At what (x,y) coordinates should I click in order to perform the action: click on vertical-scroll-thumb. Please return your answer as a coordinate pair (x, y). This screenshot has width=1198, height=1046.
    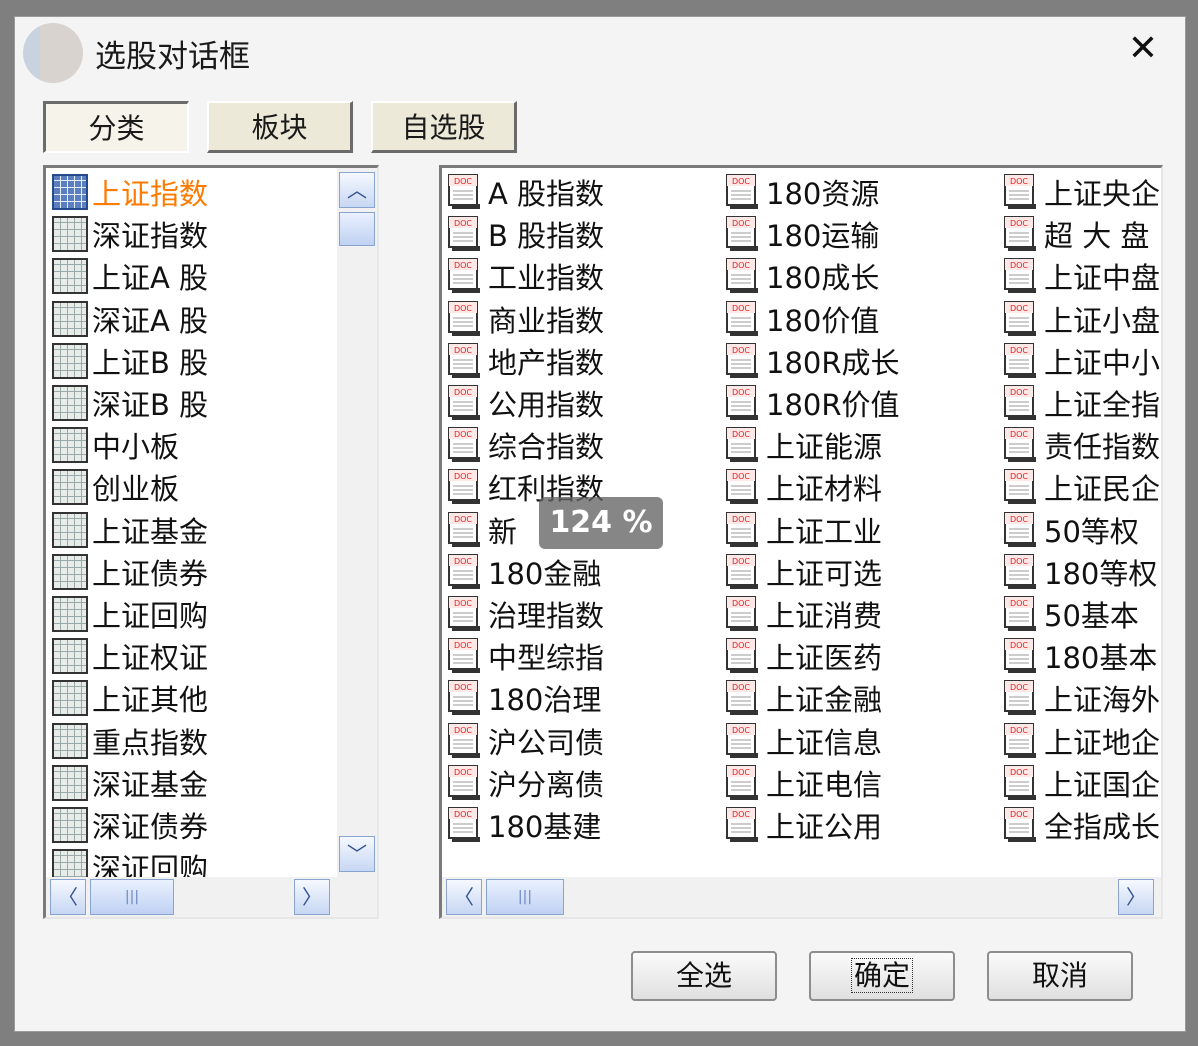
    Looking at the image, I should click on (357, 229).